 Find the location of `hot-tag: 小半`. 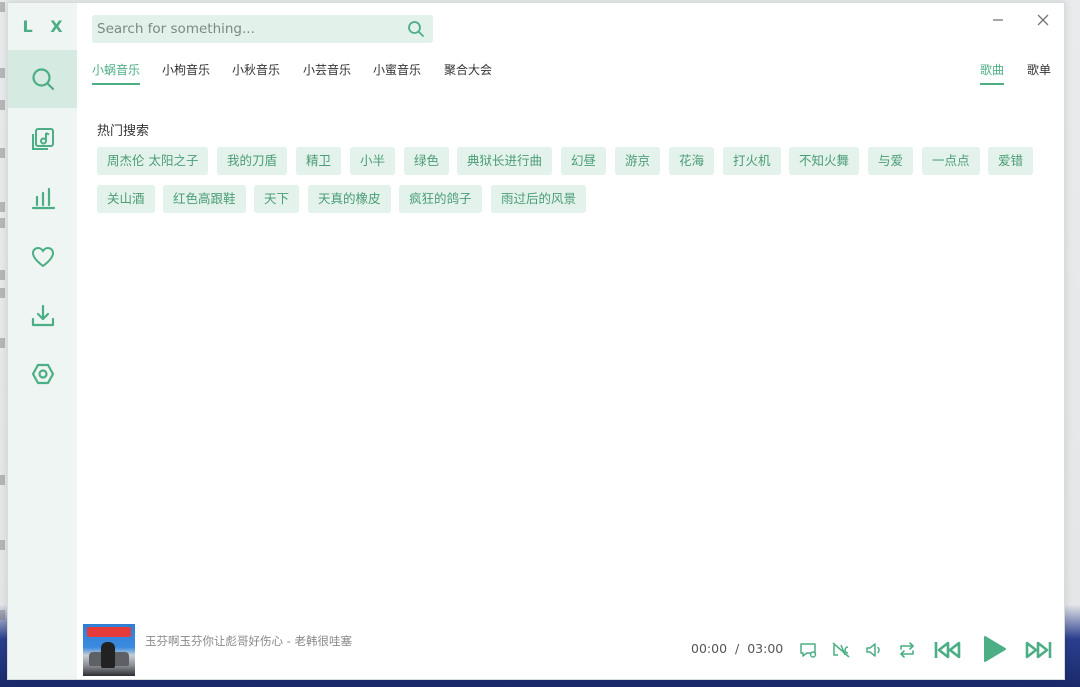

hot-tag: 小半 is located at coordinates (373, 161).